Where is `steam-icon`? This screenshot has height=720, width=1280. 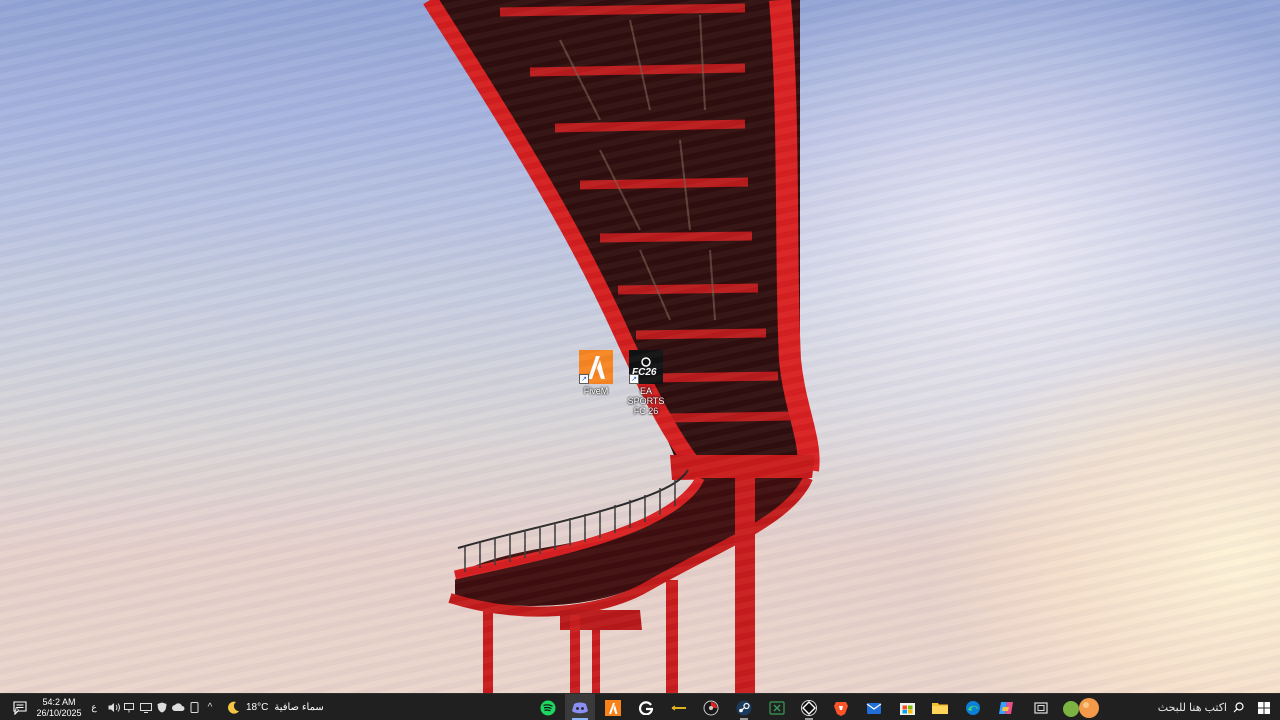 steam-icon is located at coordinates (744, 707).